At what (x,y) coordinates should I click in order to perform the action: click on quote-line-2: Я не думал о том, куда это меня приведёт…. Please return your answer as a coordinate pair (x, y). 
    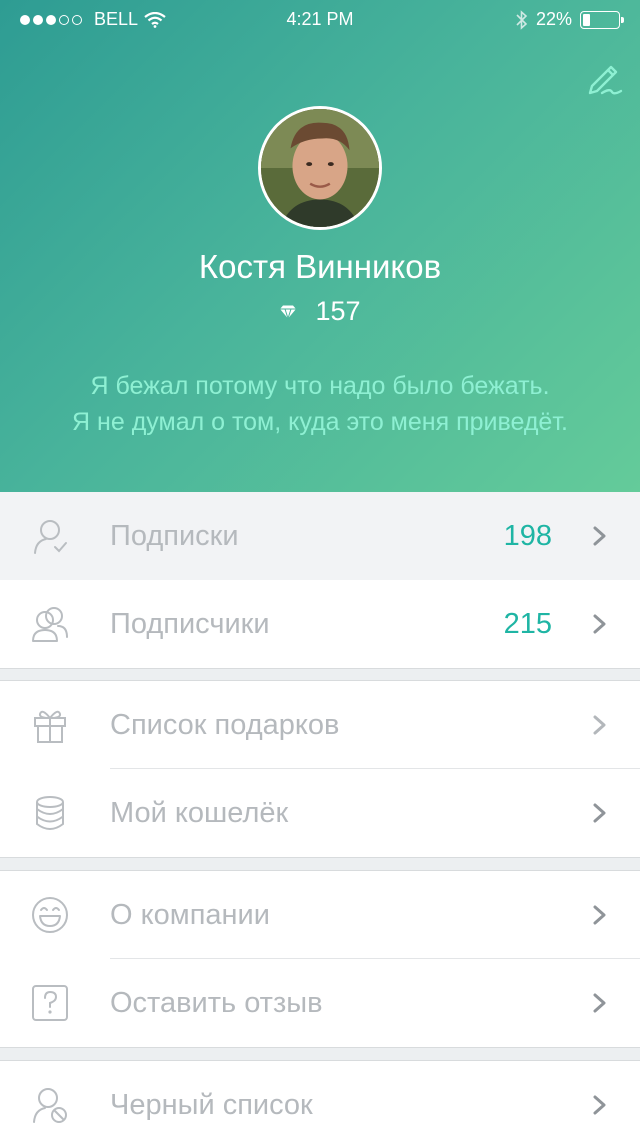
    Looking at the image, I should click on (320, 422).